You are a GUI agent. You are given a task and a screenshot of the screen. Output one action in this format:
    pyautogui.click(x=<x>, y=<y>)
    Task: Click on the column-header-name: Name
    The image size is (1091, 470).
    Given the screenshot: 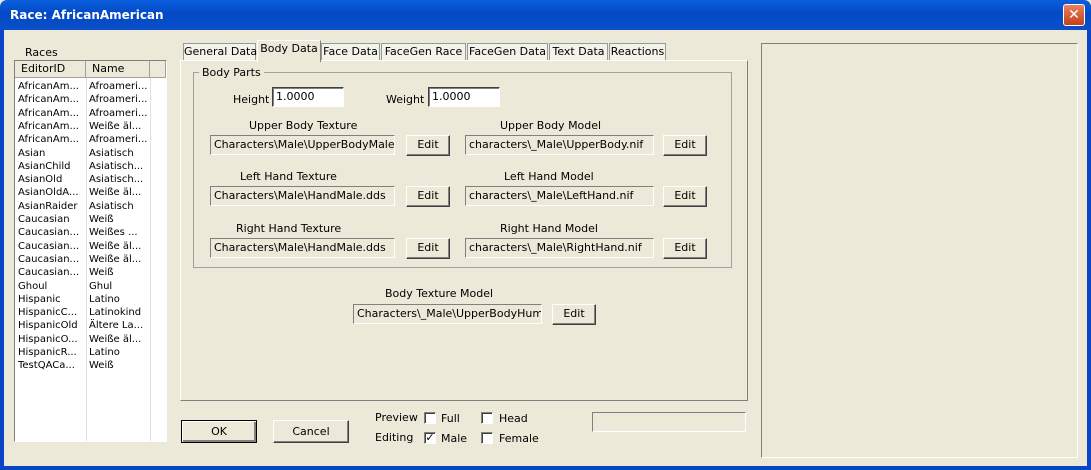 What is the action you would take?
    pyautogui.click(x=118, y=69)
    